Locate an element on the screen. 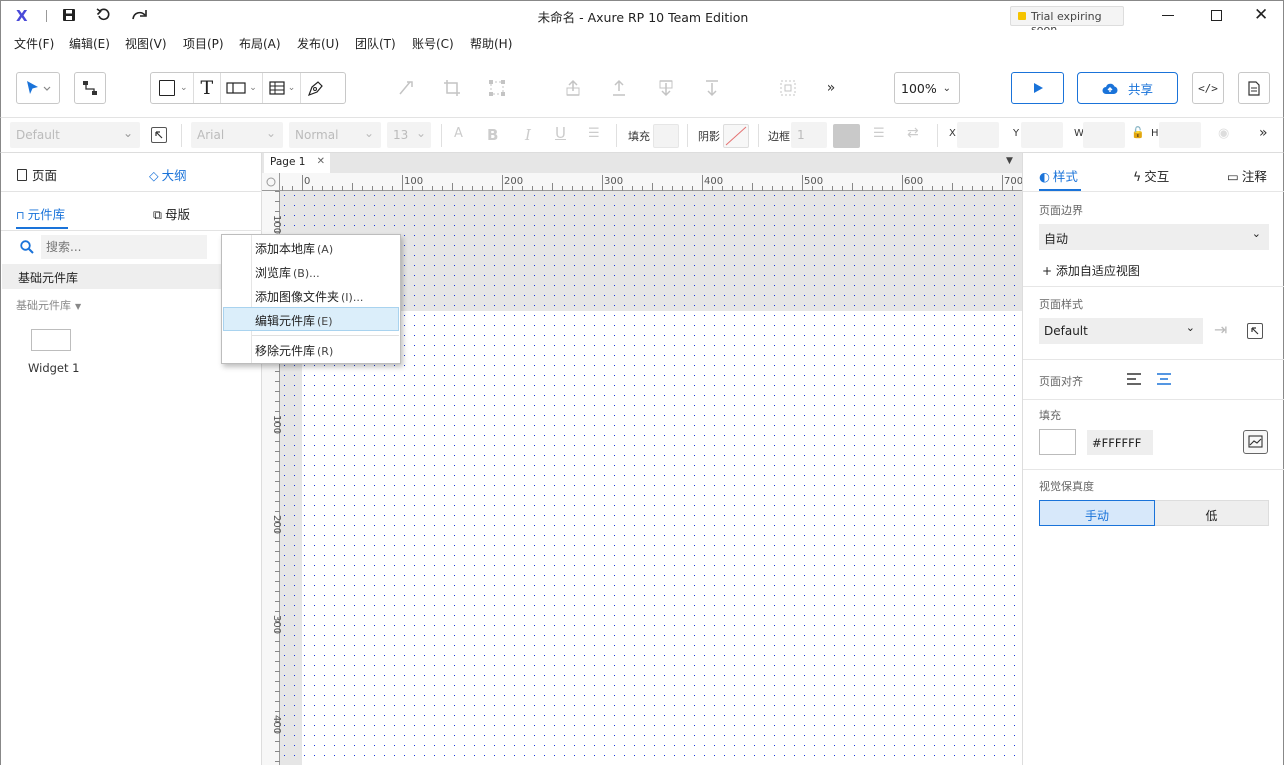 The image size is (1284, 765). tab-interactions: ϟ 交互 is located at coordinates (1151, 175).